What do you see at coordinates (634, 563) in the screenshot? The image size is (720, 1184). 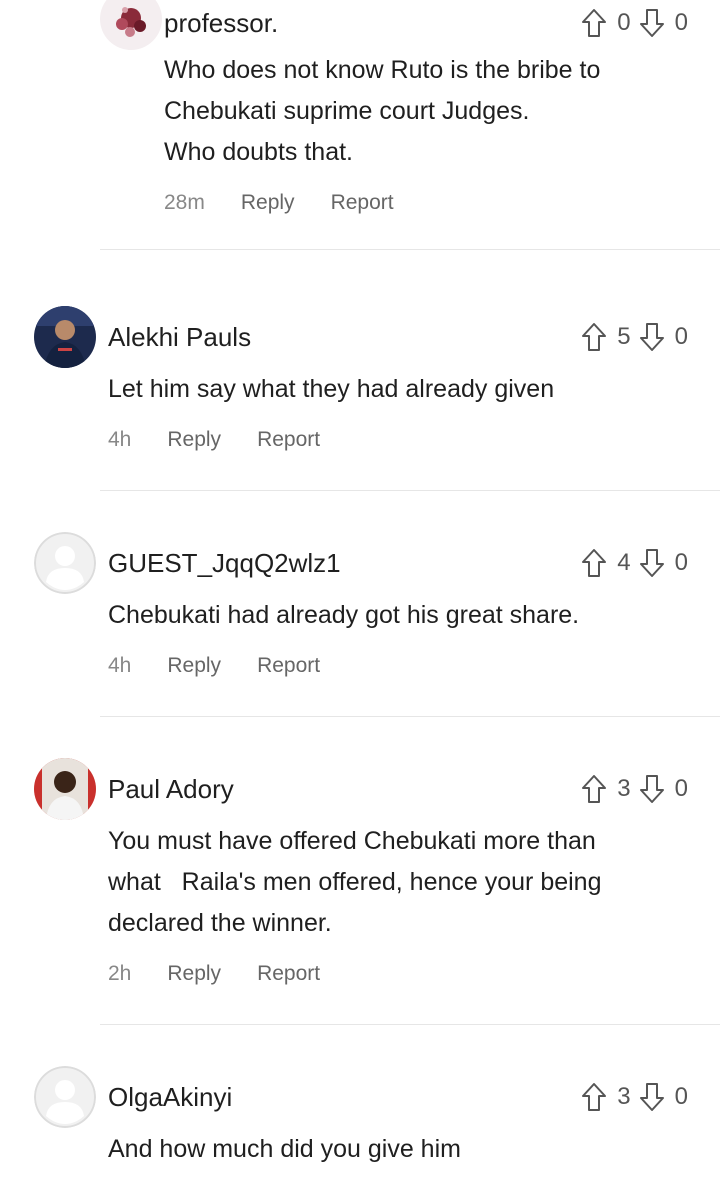 I see `vote-controls: 4 0` at bounding box center [634, 563].